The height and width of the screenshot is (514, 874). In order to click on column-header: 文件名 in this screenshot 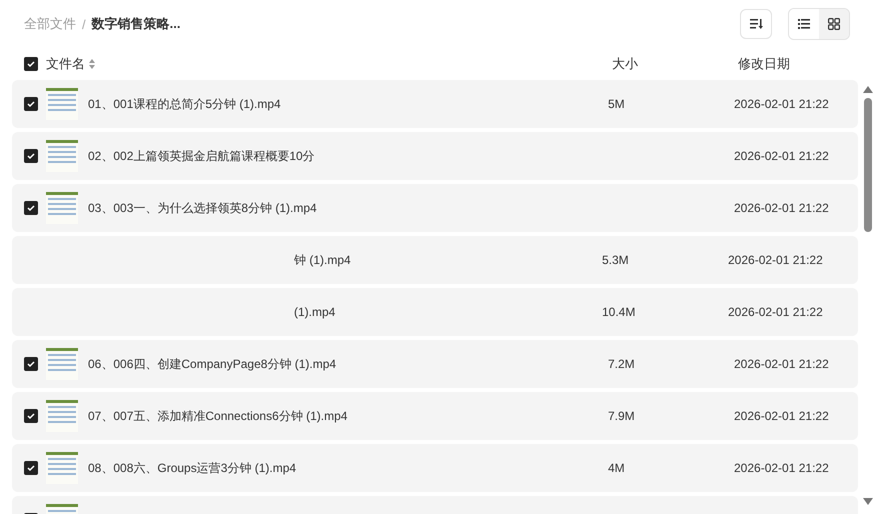, I will do `click(65, 64)`.